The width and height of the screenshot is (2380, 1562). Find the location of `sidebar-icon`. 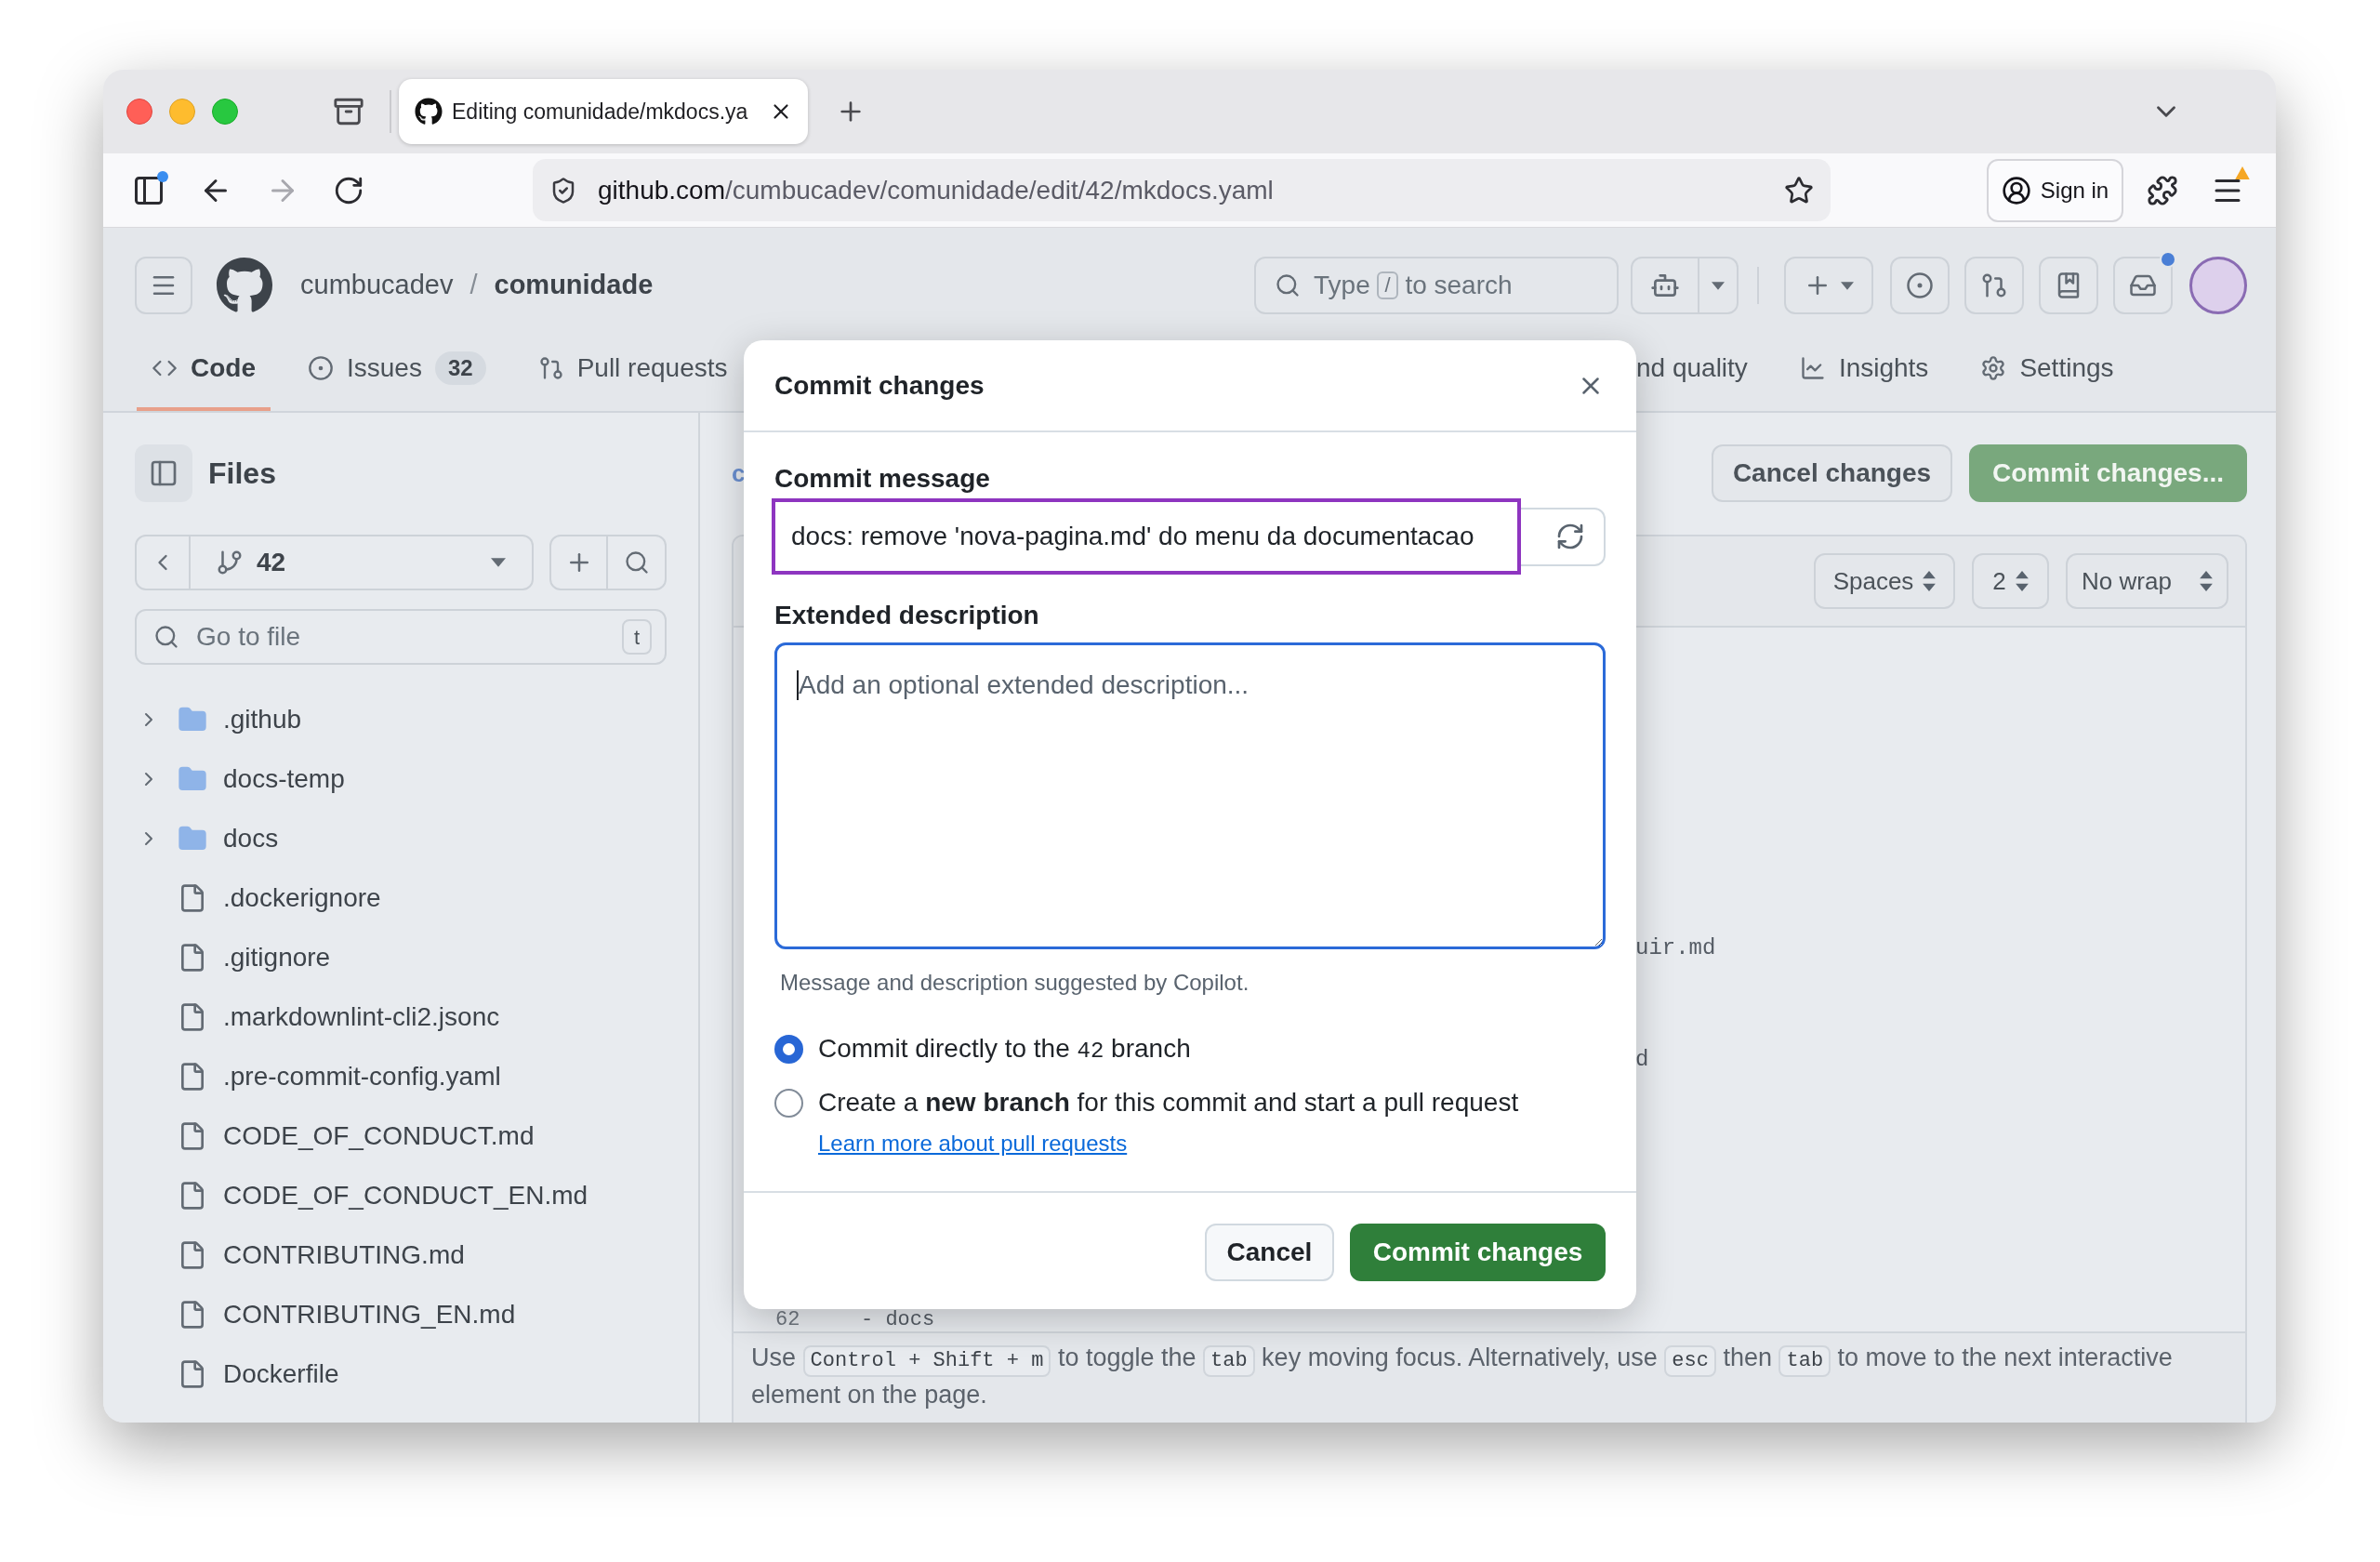

sidebar-icon is located at coordinates (163, 473).